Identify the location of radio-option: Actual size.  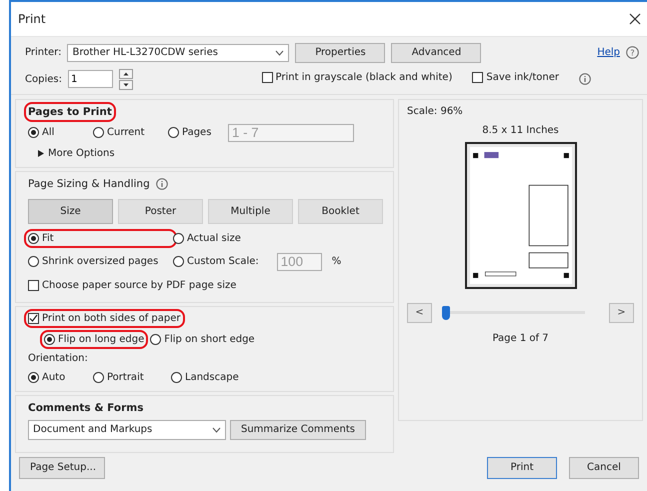
(278, 238).